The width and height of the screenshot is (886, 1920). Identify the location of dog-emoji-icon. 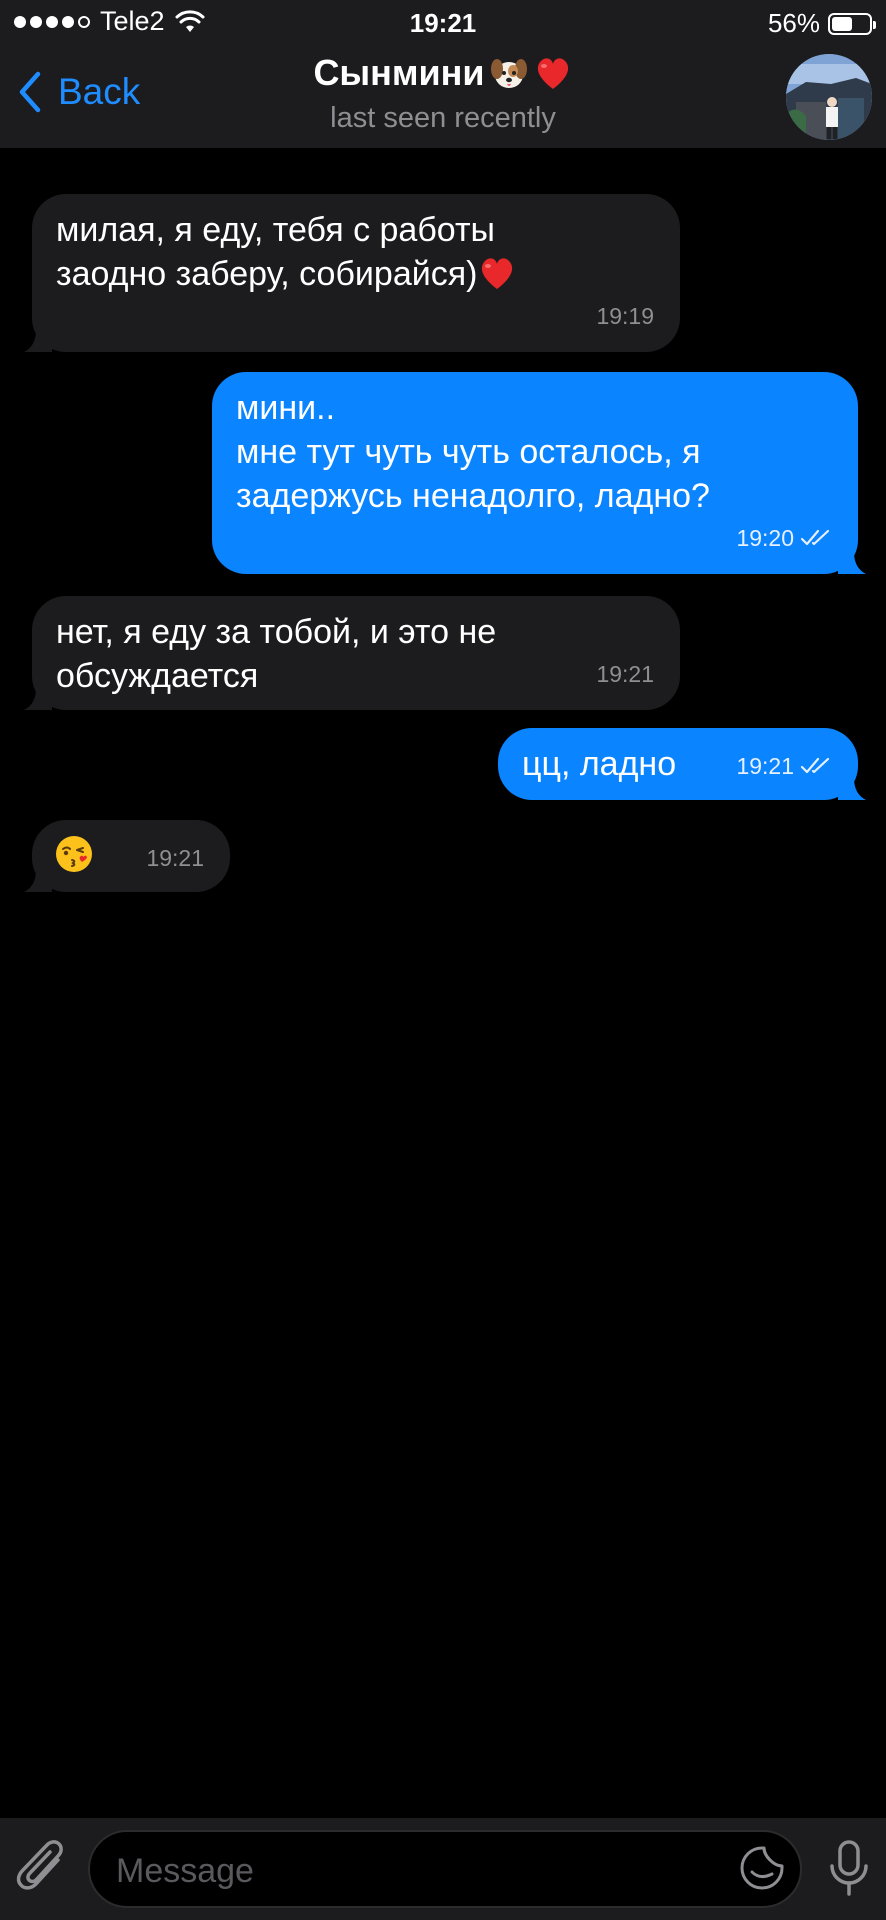
(508, 73).